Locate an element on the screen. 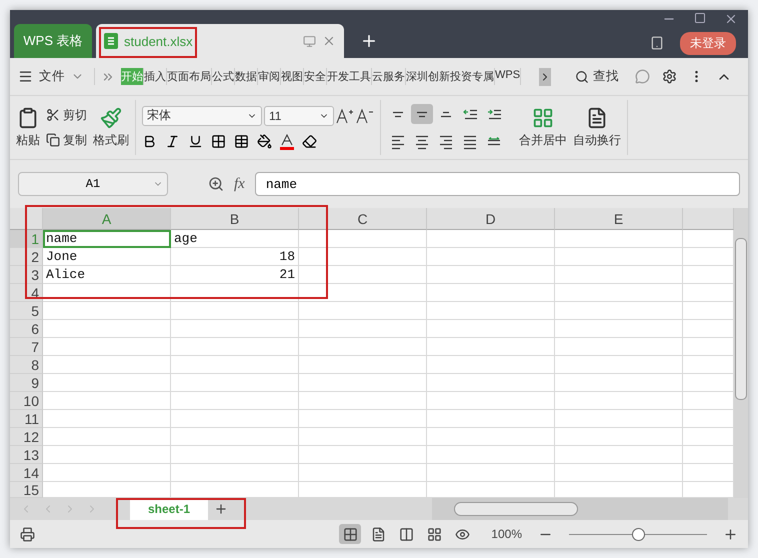 This screenshot has width=758, height=558. ribbon-tab: 深圳创新投资专属 is located at coordinates (450, 76).